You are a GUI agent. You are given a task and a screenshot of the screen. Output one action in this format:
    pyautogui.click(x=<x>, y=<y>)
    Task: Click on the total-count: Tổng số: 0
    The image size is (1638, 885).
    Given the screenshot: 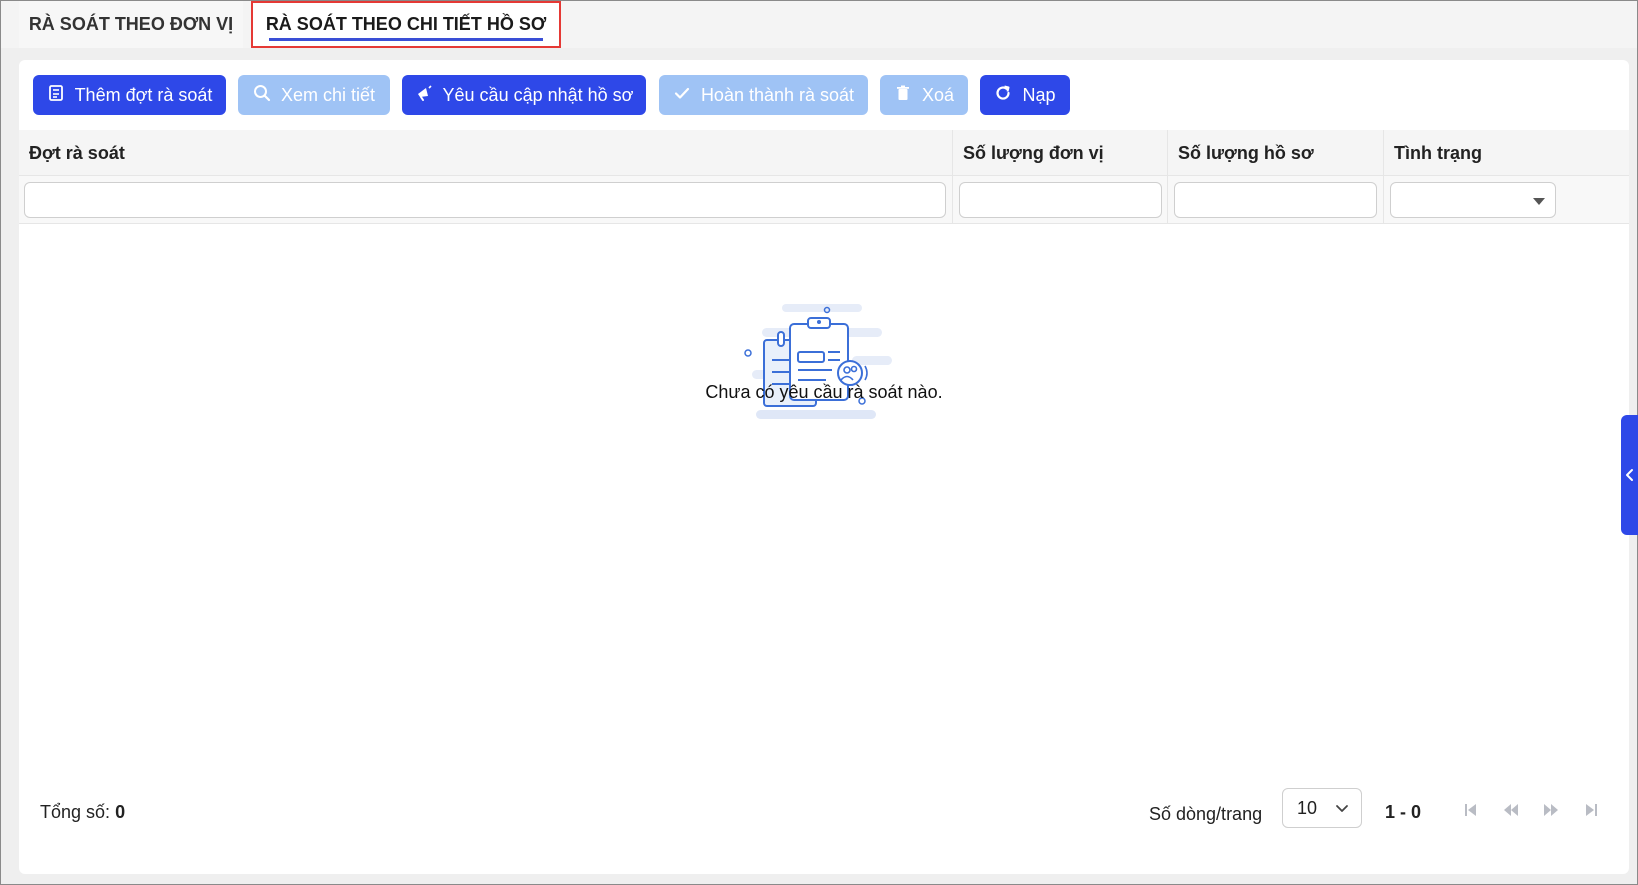 What is the action you would take?
    pyautogui.click(x=82, y=812)
    